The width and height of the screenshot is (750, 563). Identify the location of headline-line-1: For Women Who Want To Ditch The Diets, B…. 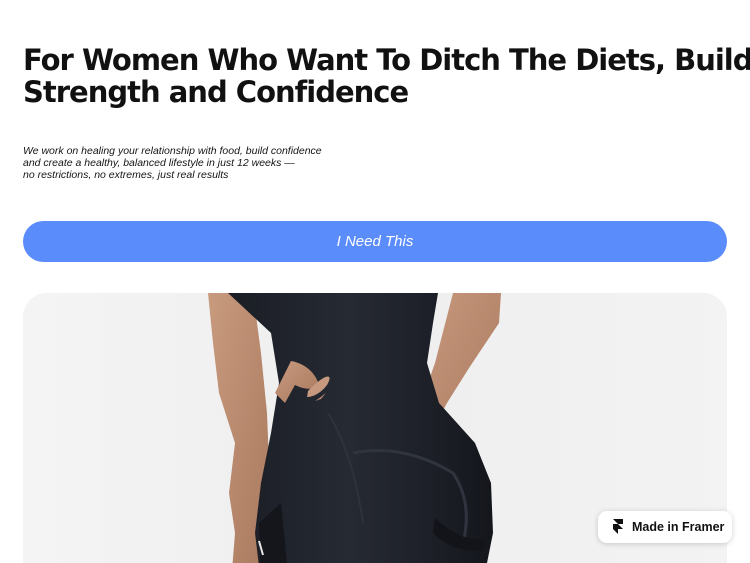
(386, 60).